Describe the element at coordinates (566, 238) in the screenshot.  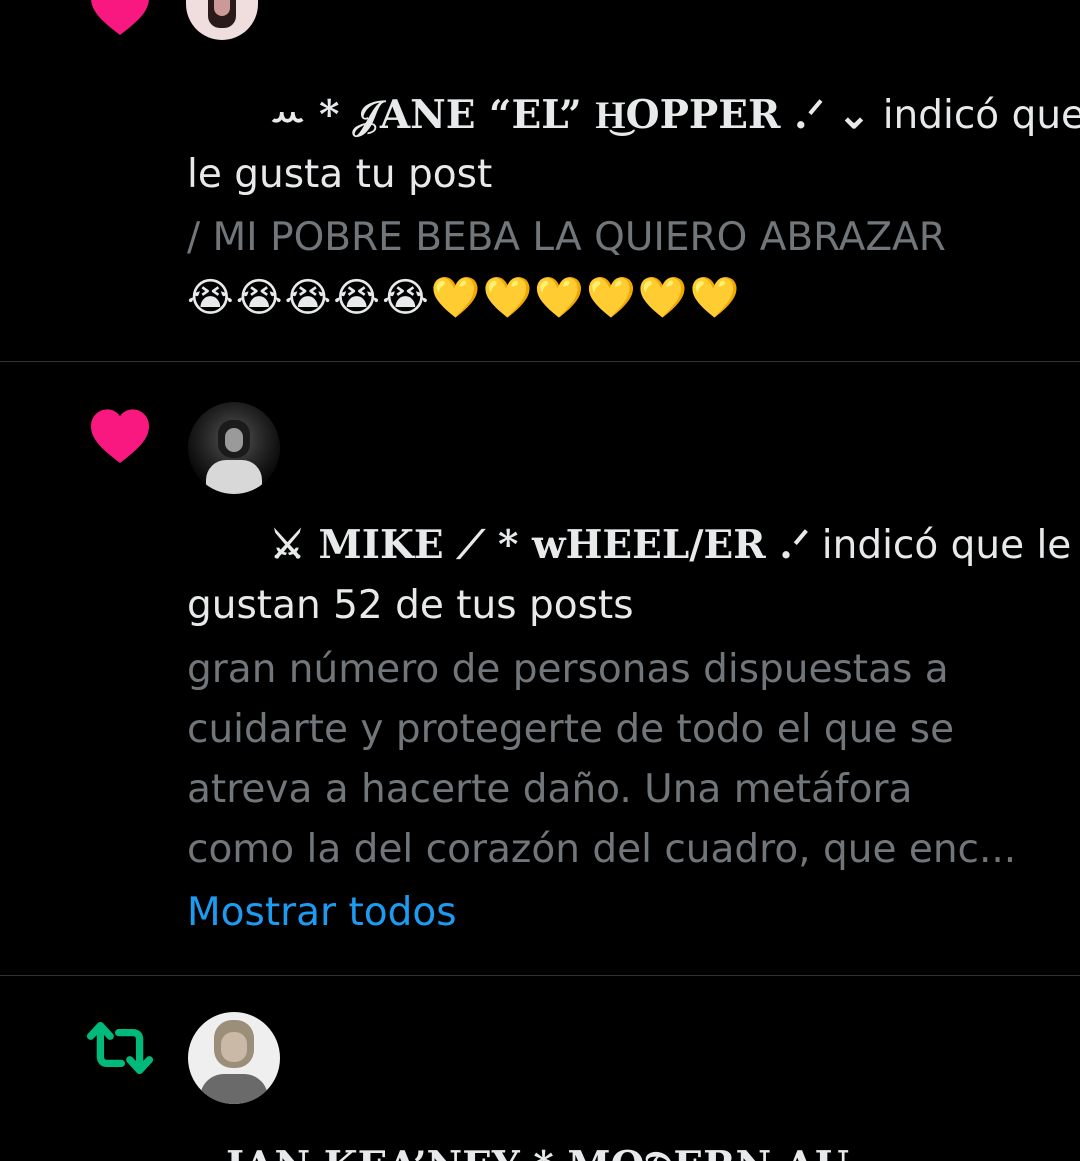
I see `post-preview: / MI POBRE BEBA LA QUIERO ABRAZAR` at that location.